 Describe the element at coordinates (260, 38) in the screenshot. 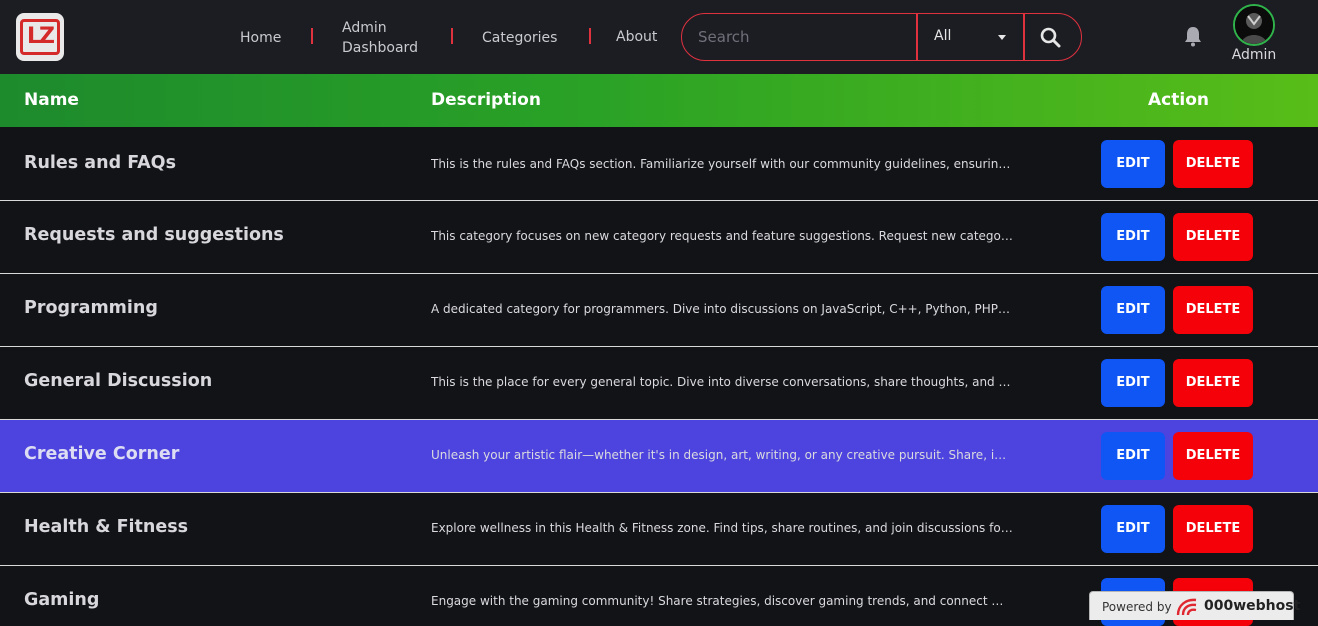

I see `nav-link-home: Home` at that location.